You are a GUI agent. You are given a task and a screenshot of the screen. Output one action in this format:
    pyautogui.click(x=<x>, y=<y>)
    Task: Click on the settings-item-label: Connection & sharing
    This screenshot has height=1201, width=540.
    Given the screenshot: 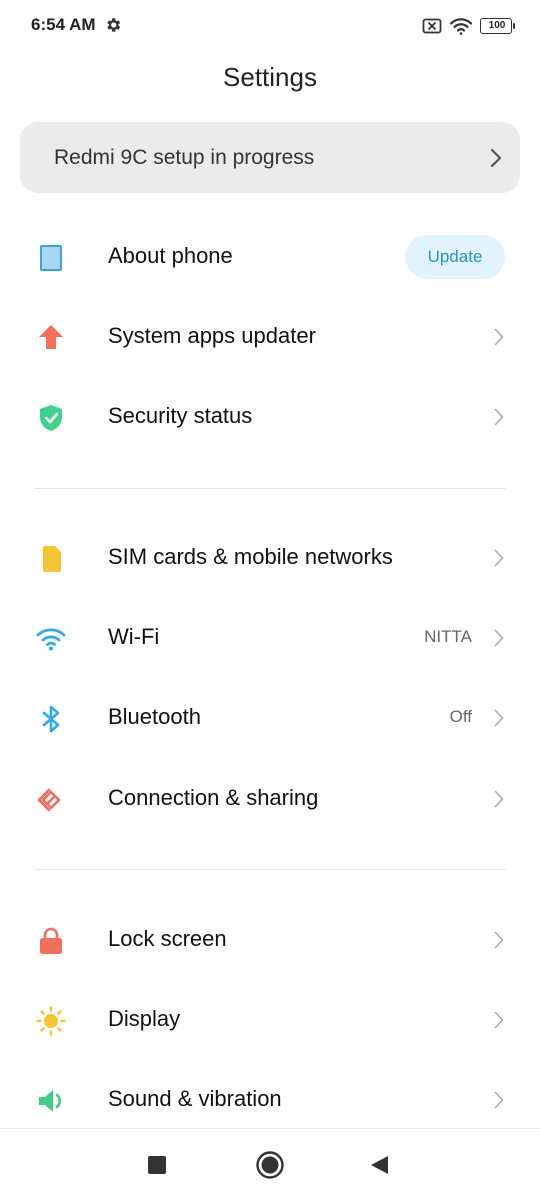 What is the action you would take?
    pyautogui.click(x=213, y=797)
    